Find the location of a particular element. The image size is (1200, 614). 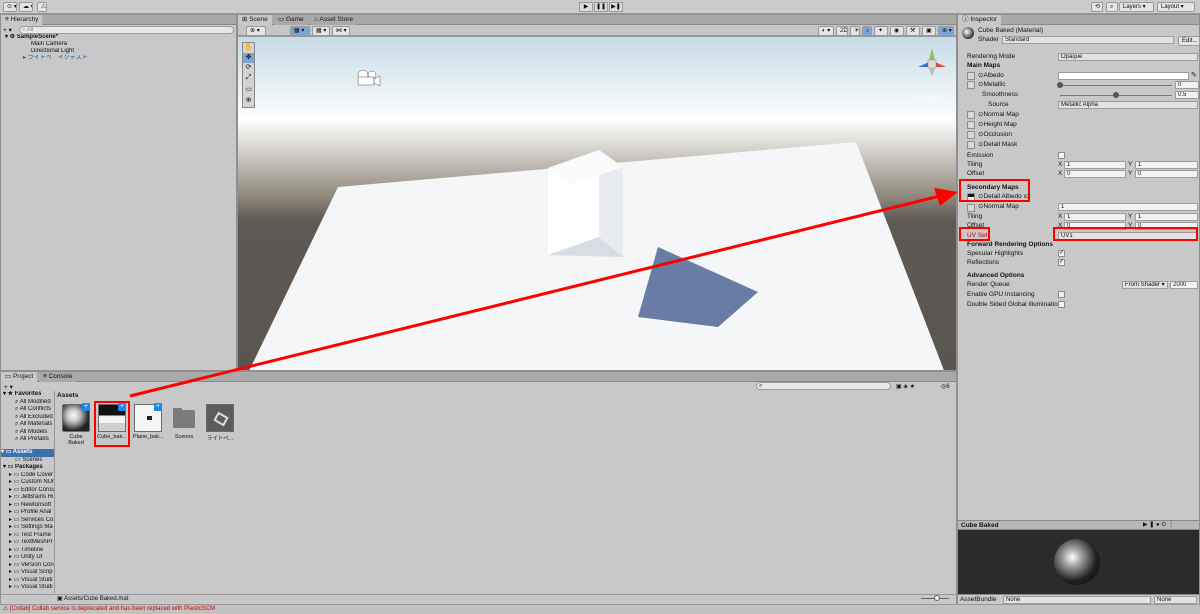

sec-normal-map-slot is located at coordinates (971, 208).